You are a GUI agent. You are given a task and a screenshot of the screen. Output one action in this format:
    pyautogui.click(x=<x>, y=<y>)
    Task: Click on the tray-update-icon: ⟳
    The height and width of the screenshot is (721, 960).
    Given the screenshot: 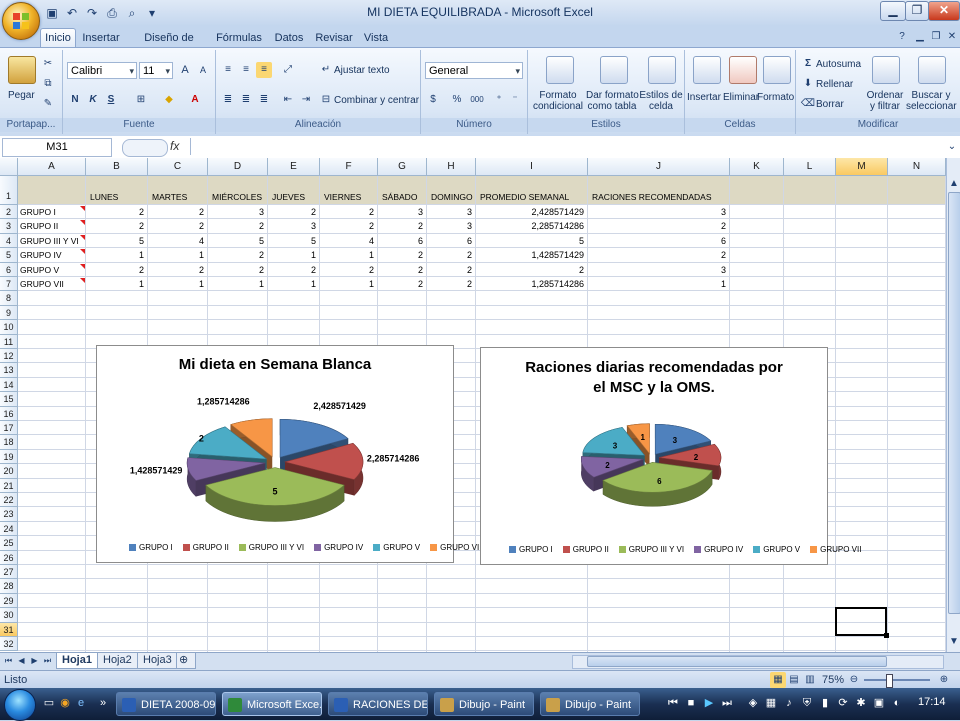 What is the action you would take?
    pyautogui.click(x=843, y=703)
    